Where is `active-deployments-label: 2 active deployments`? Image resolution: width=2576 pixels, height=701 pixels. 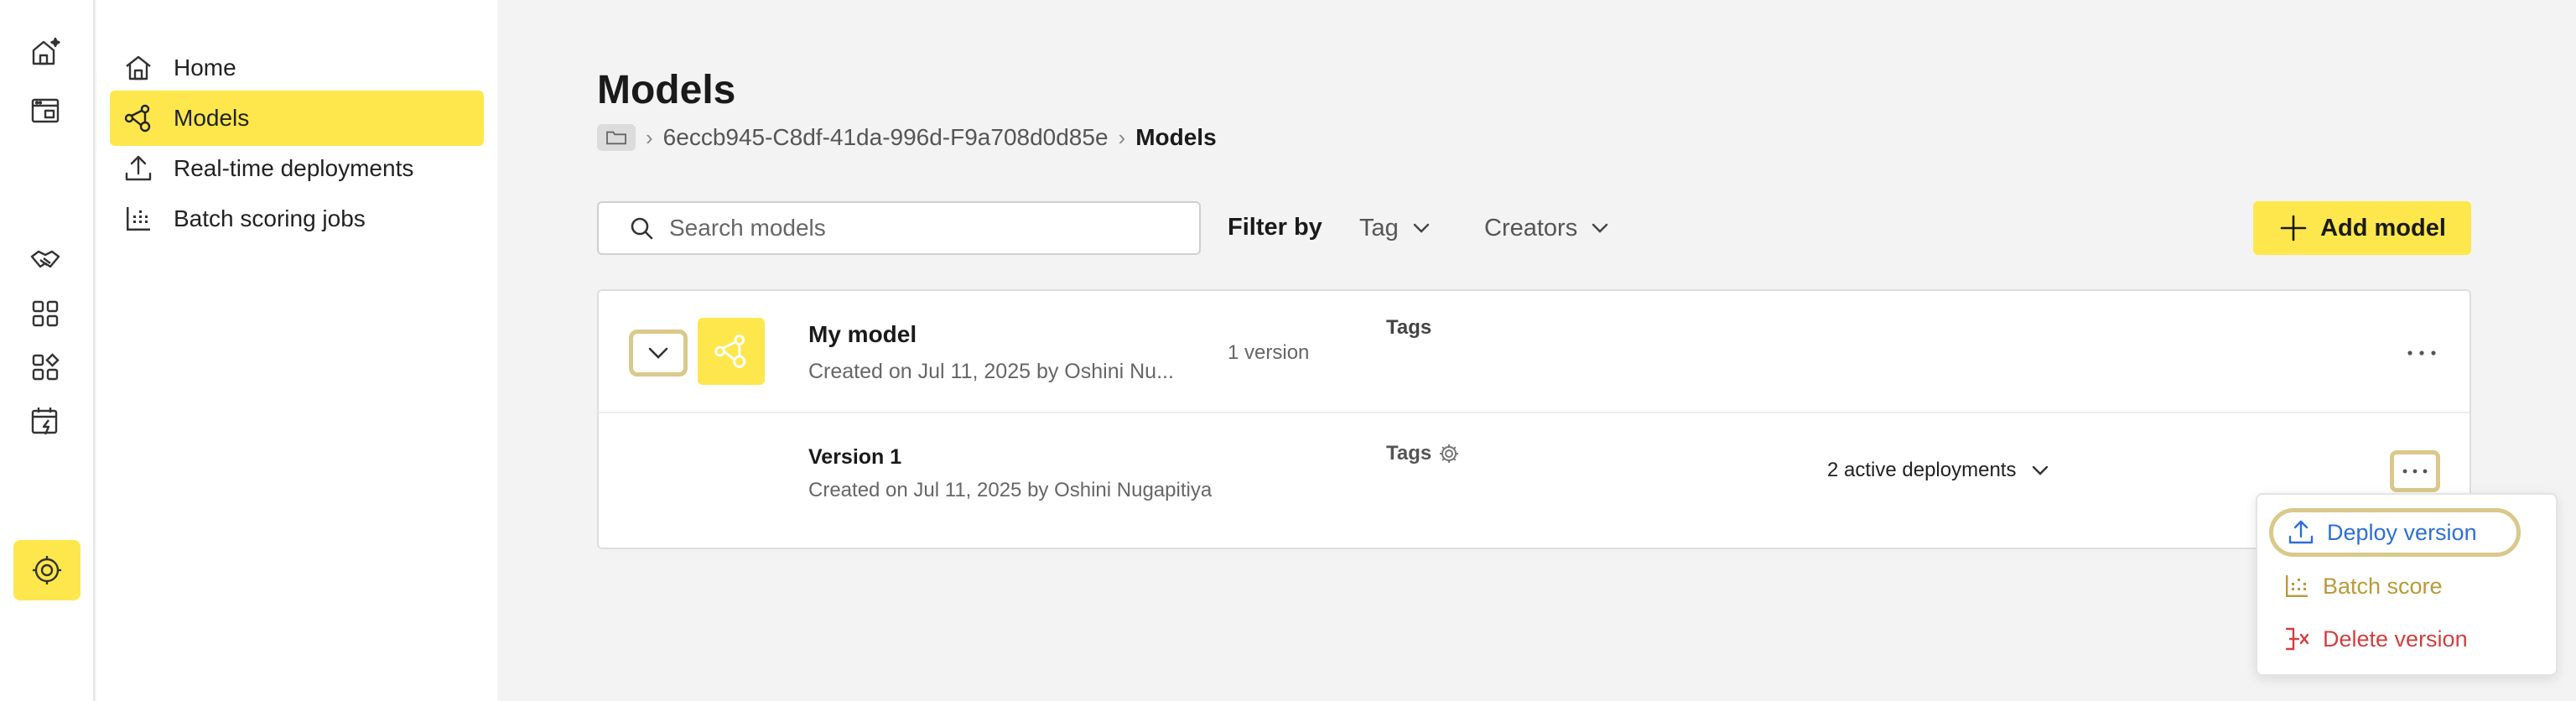
active-deployments-label: 2 active deployments is located at coordinates (1922, 470).